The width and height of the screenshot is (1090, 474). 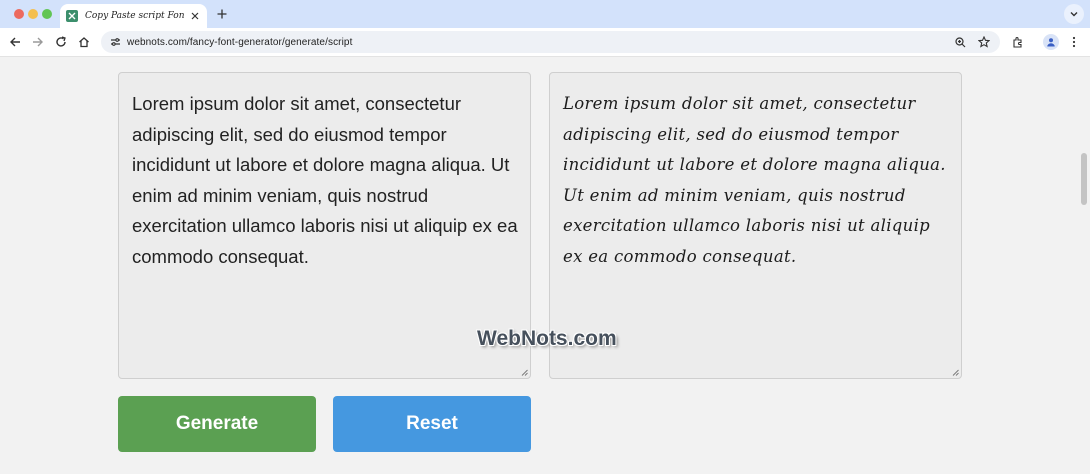 I want to click on site-favicon-icon, so click(x=72, y=16).